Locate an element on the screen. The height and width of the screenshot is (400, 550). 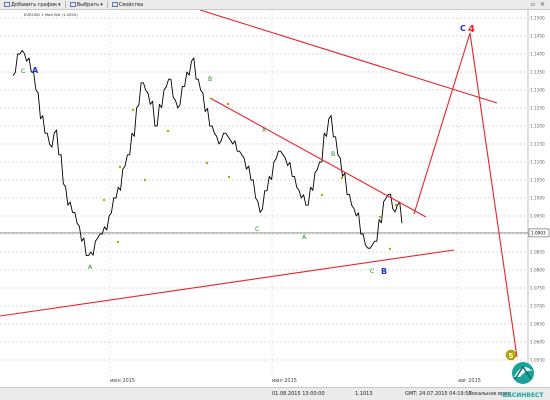
price-tick-label: 1.1100 is located at coordinates (537, 162).